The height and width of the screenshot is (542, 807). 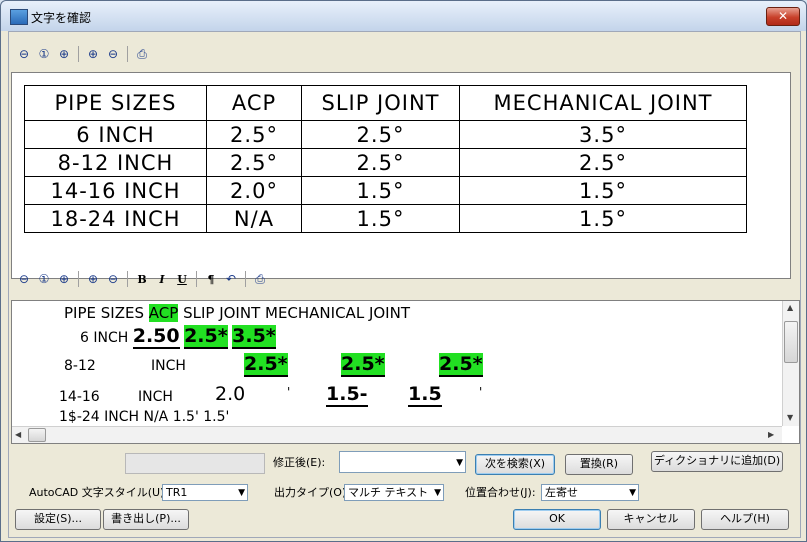 What do you see at coordinates (296, 313) in the screenshot?
I see `editor-text: SLIP JOINT MECHANICAL JOINT` at bounding box center [296, 313].